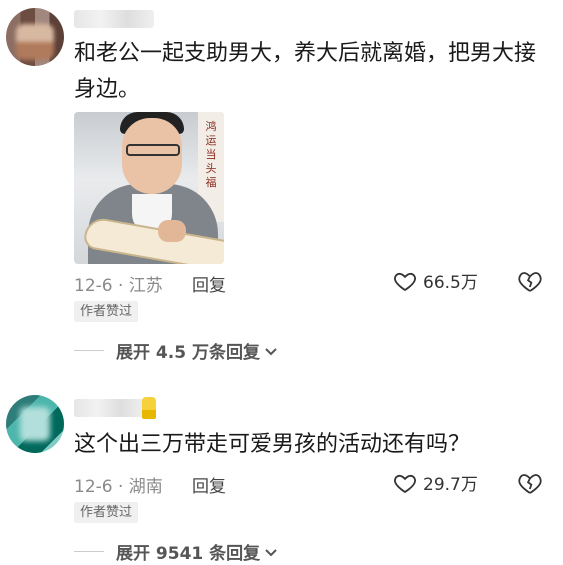  I want to click on comment-meta: 12-6 · 湖南 回复, so click(150, 484).